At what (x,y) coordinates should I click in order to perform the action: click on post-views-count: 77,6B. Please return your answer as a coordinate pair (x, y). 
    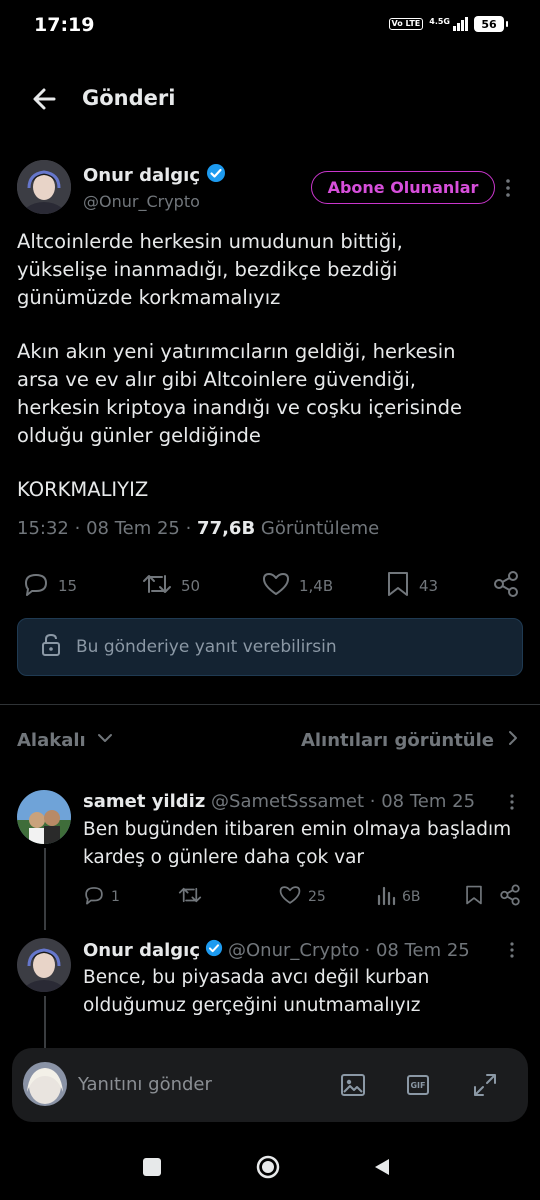
    Looking at the image, I should click on (226, 528).